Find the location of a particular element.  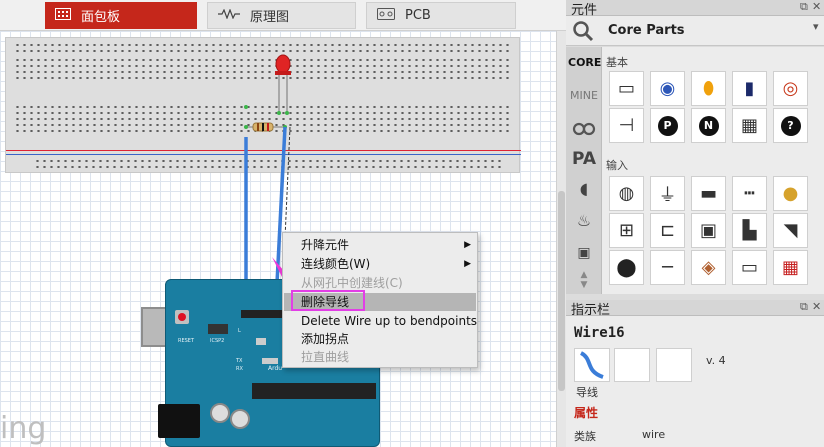

part-glyph: ● is located at coordinates (790, 193).